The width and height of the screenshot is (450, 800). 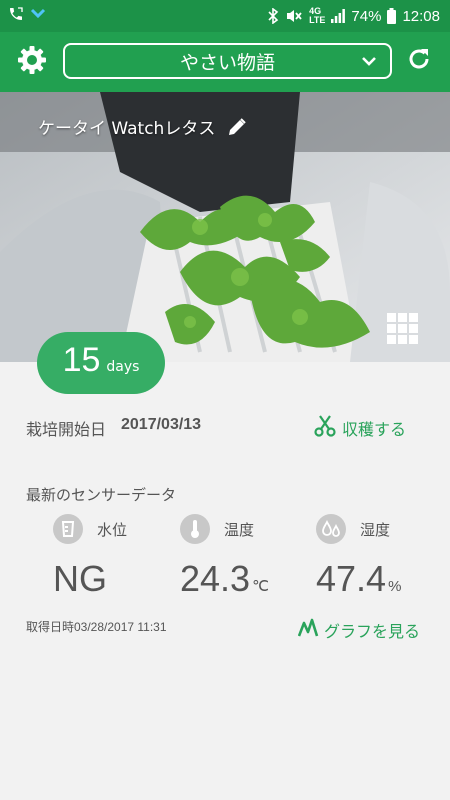 I want to click on app-bar: やさい物語, so click(x=225, y=62).